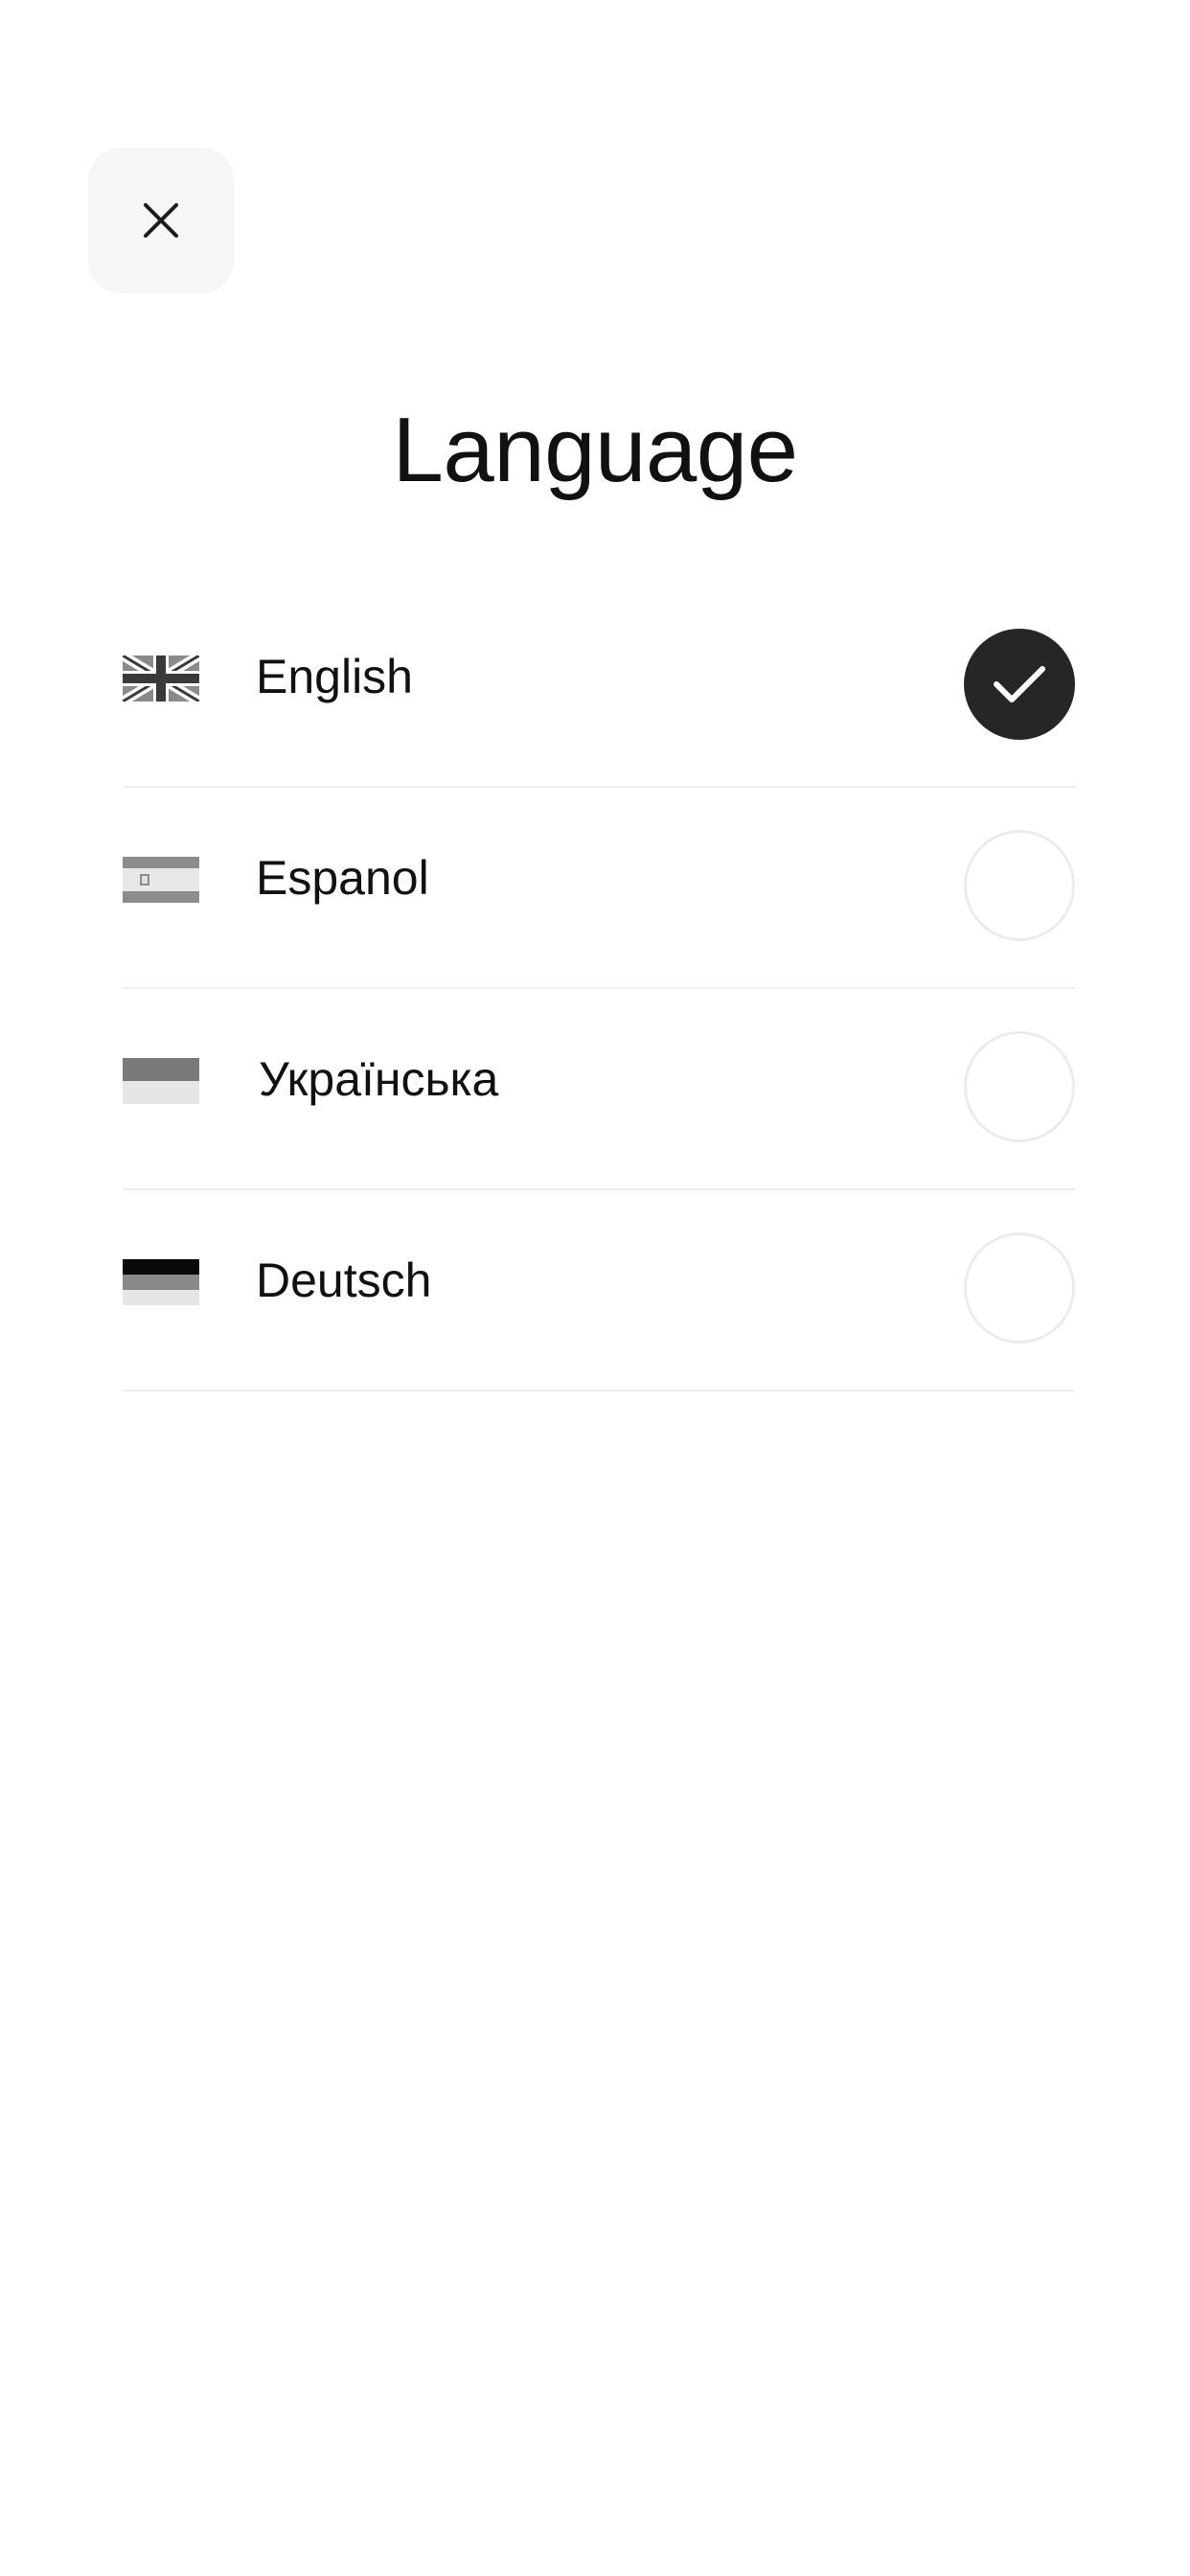 This screenshot has height=2576, width=1190. I want to click on language-label: English, so click(334, 676).